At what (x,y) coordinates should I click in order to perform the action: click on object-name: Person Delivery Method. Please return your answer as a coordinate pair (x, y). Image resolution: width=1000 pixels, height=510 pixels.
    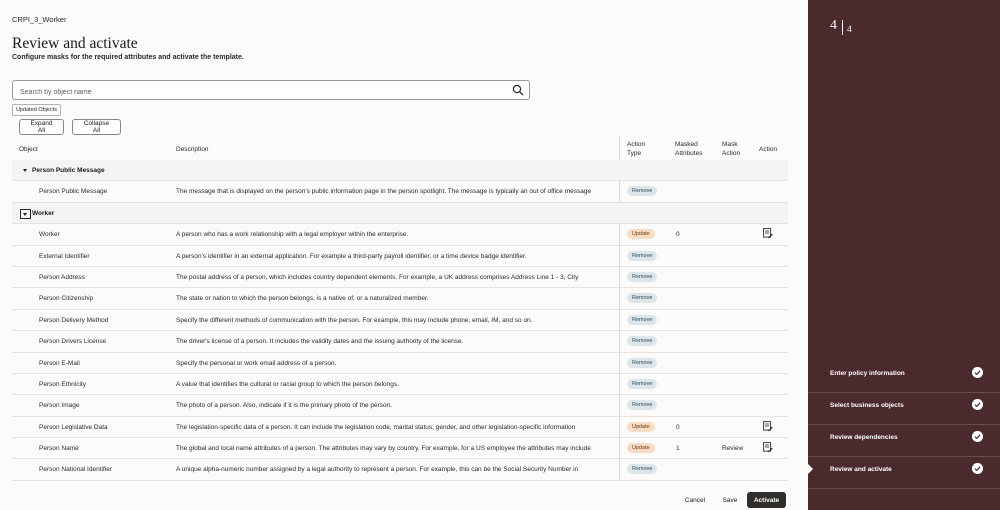
    Looking at the image, I should click on (74, 320).